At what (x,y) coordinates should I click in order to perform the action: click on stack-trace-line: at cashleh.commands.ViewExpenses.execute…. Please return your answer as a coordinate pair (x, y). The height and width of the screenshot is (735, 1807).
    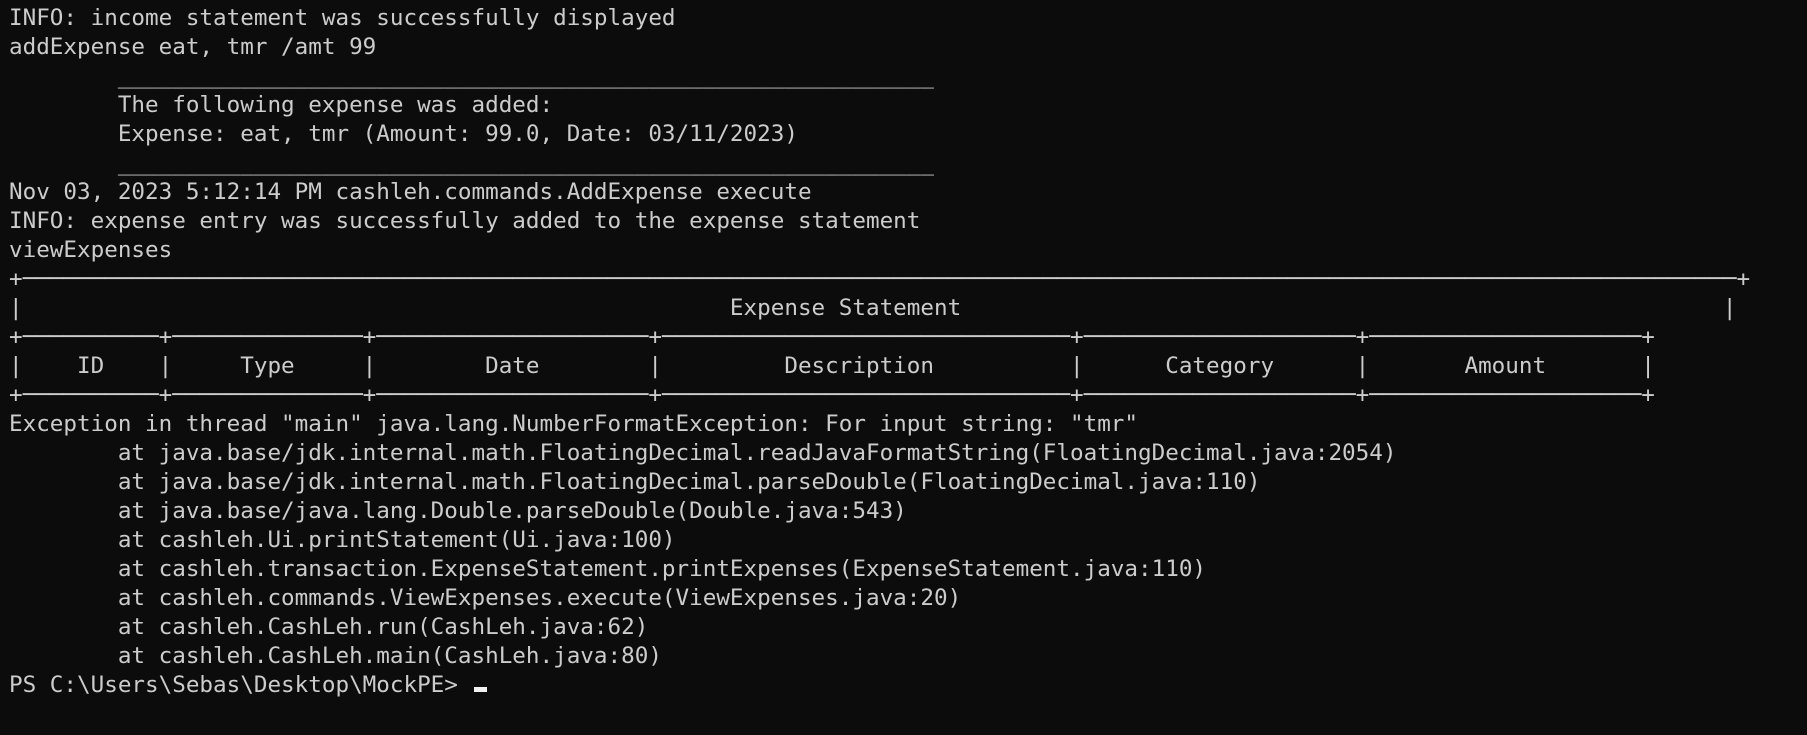
    Looking at the image, I should click on (485, 598).